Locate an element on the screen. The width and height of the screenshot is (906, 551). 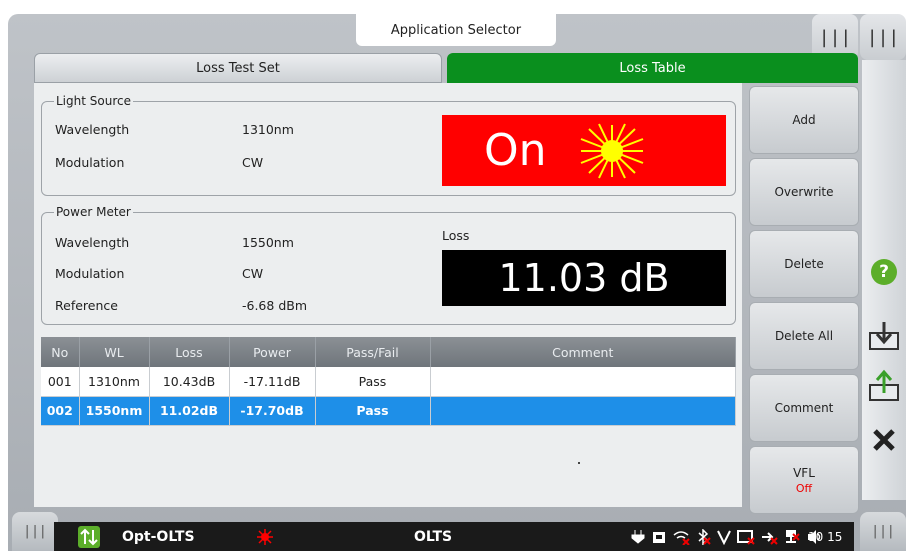
plug-icon is located at coordinates (638, 536).